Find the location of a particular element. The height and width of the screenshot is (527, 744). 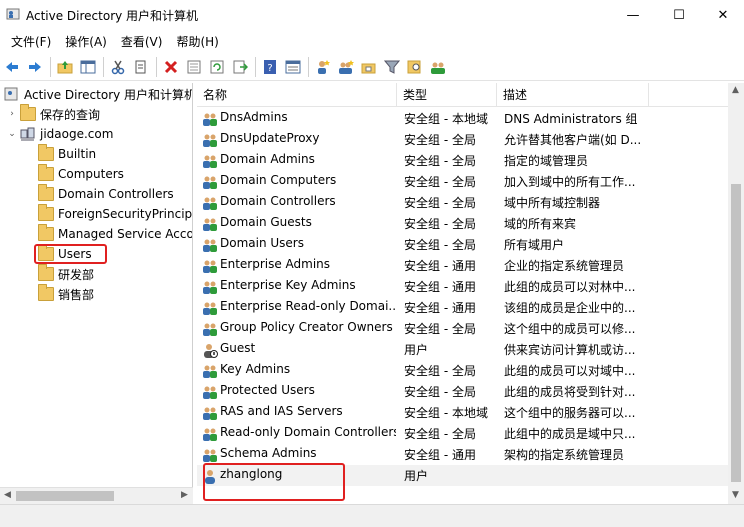

refresh-icon is located at coordinates (217, 67).